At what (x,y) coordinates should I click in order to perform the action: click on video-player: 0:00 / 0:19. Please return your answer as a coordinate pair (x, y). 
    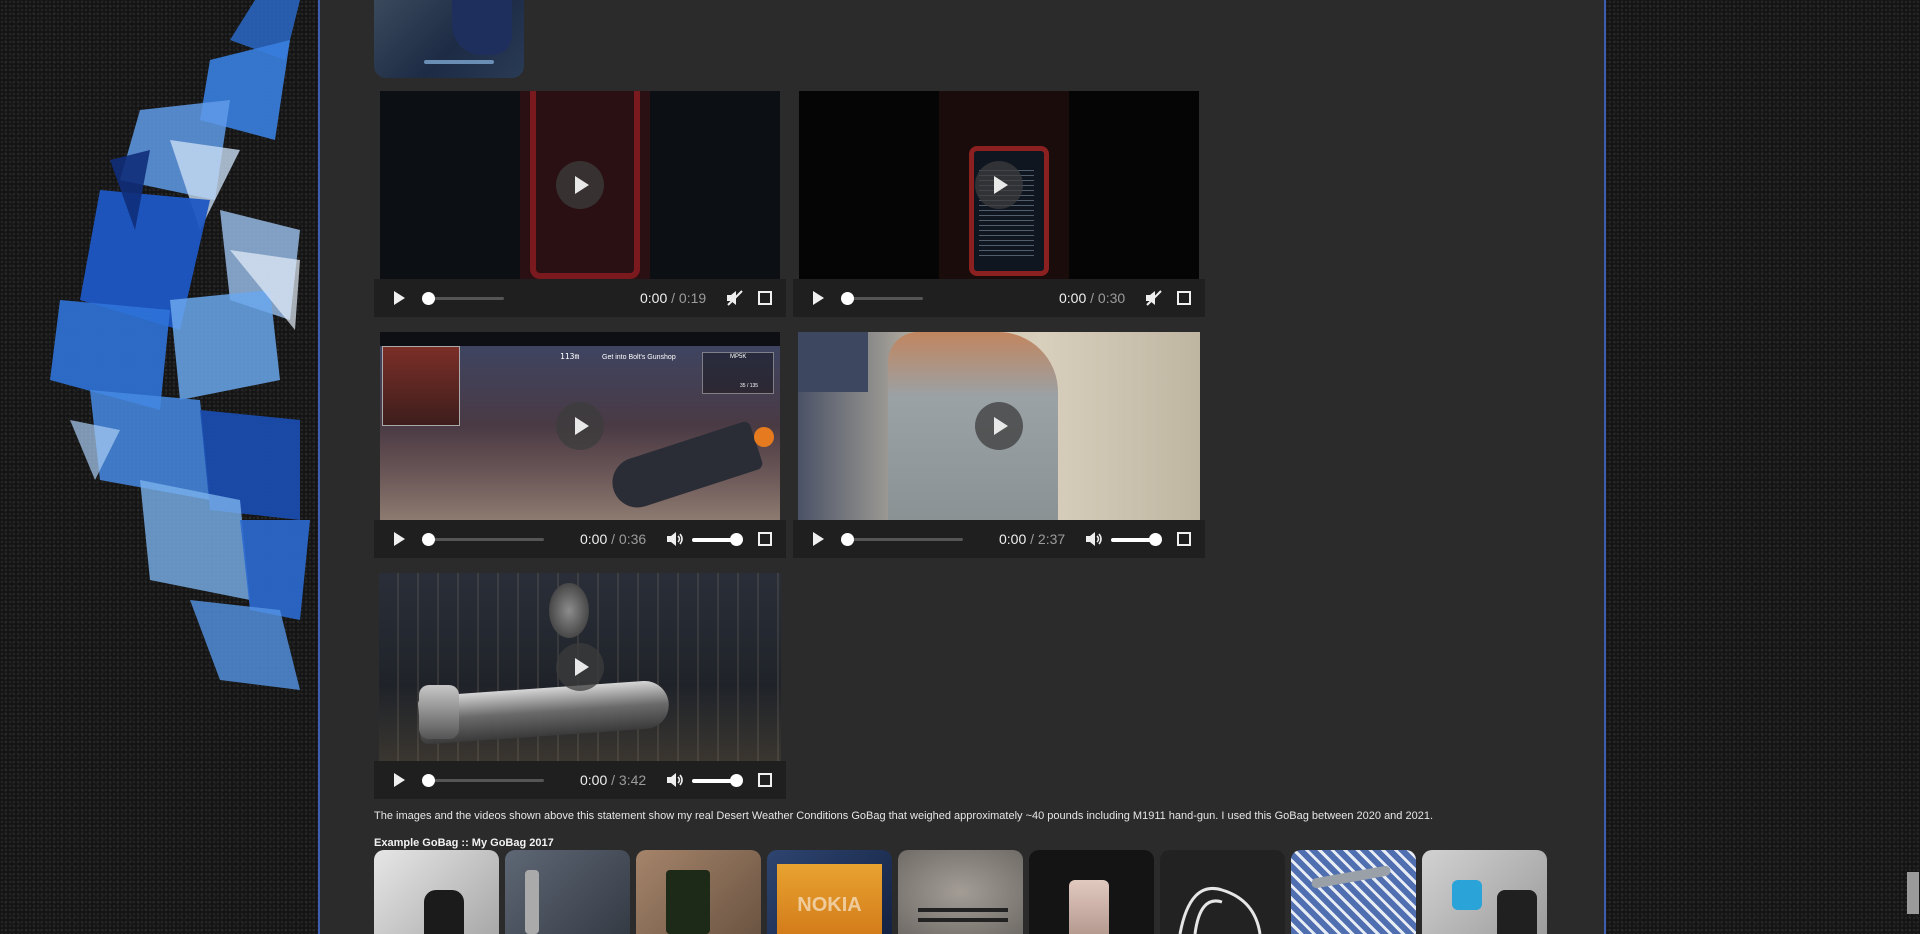
    Looking at the image, I should click on (580, 204).